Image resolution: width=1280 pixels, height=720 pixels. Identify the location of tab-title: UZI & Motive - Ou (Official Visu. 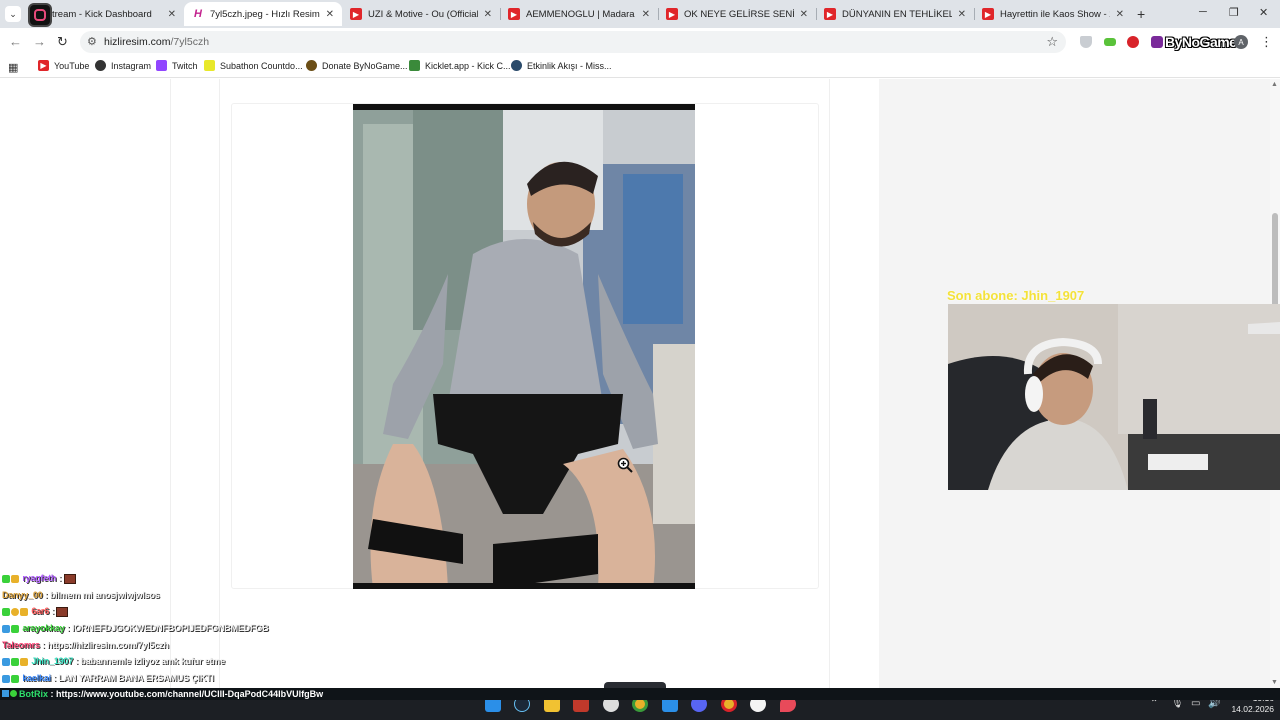
(423, 14).